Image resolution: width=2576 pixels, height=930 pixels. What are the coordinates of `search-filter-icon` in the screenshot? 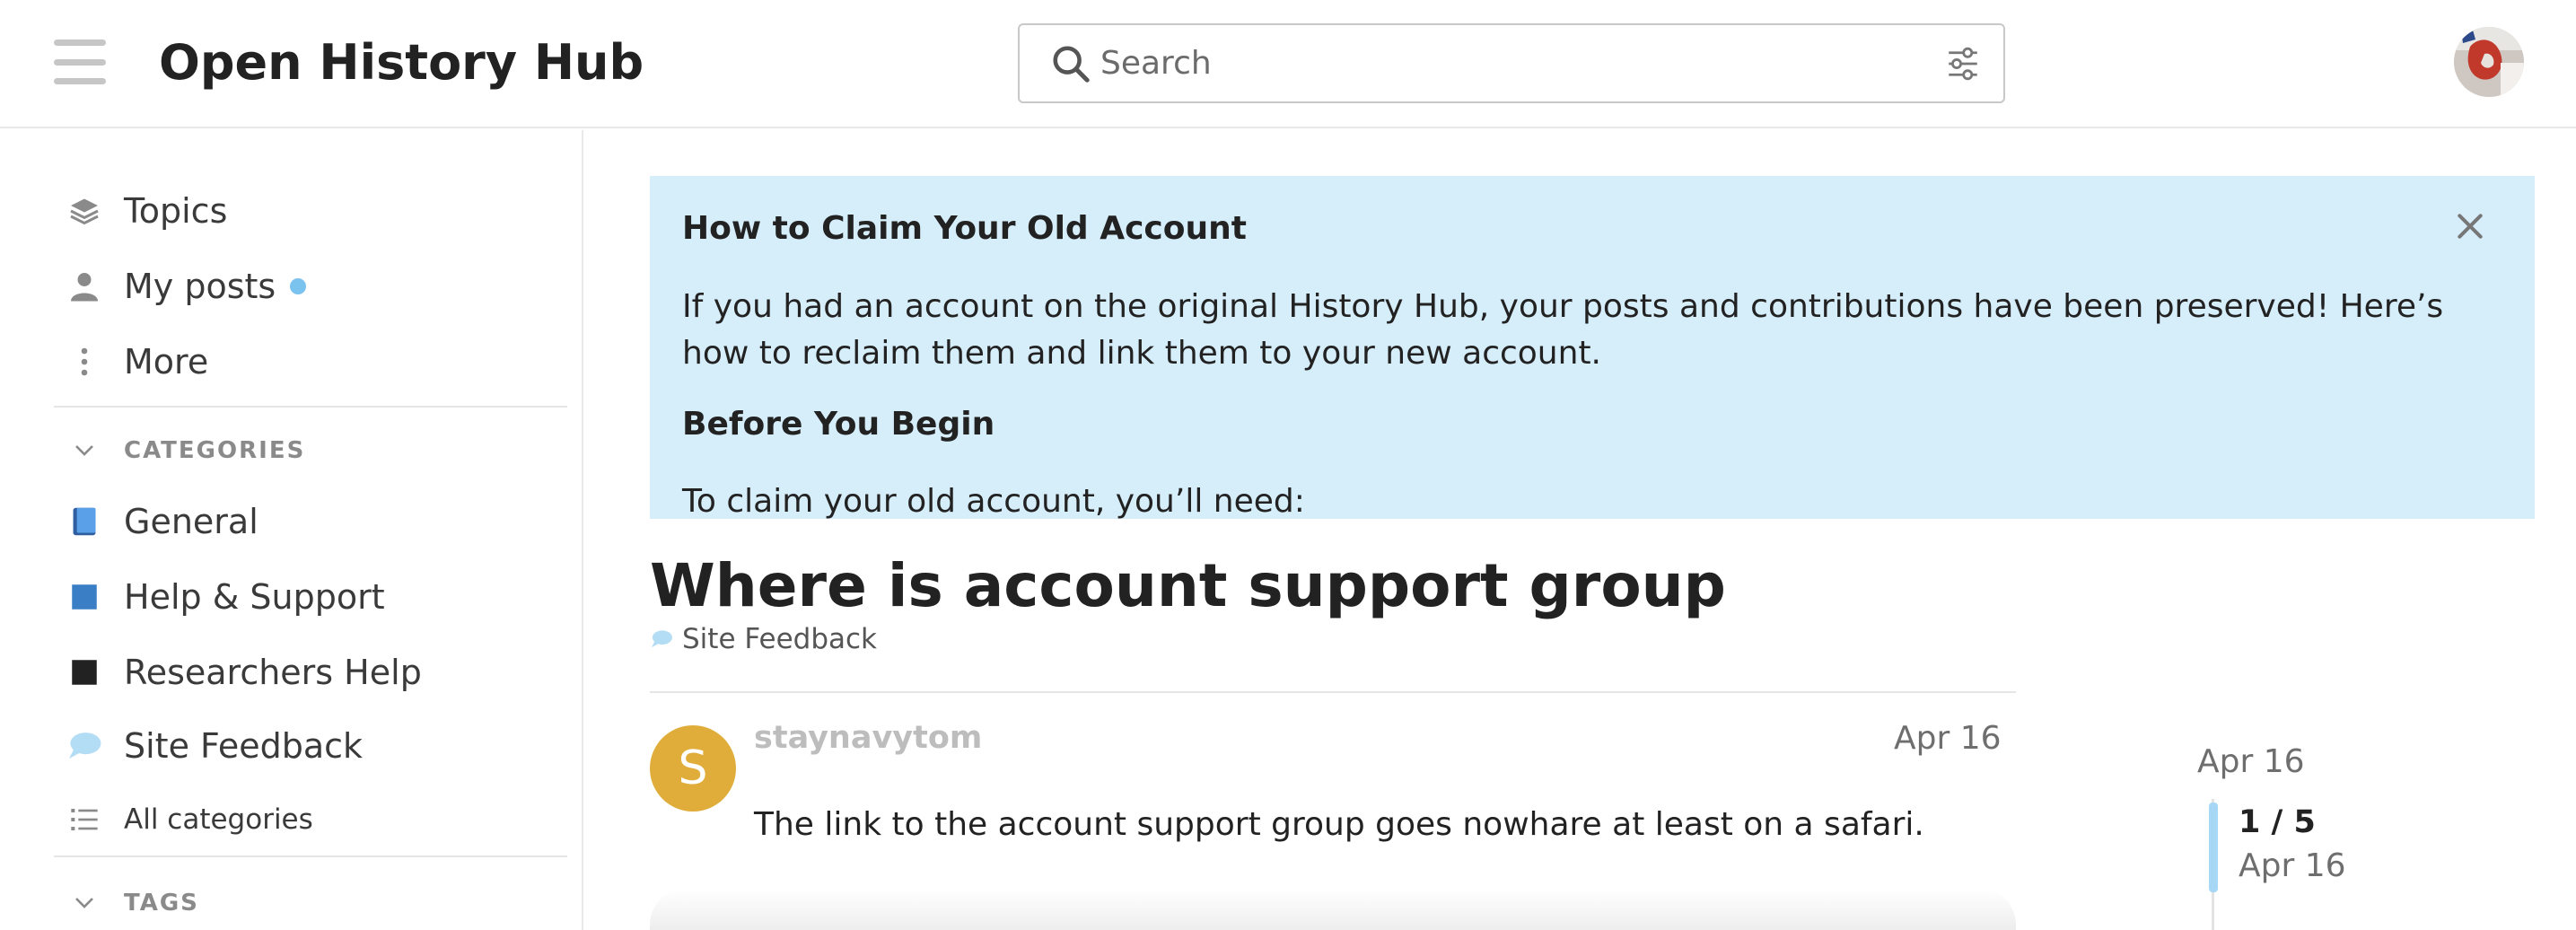 It's located at (1963, 64).